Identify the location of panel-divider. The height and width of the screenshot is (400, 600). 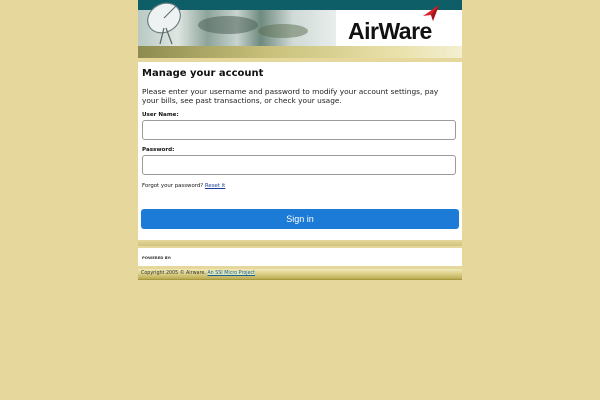
(300, 243).